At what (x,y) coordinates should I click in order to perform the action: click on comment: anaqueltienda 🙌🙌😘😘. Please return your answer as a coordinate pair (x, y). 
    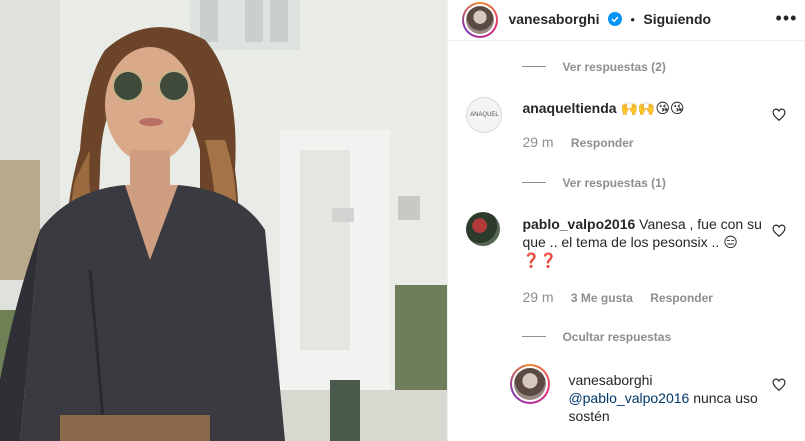
    Looking at the image, I should click on (647, 108).